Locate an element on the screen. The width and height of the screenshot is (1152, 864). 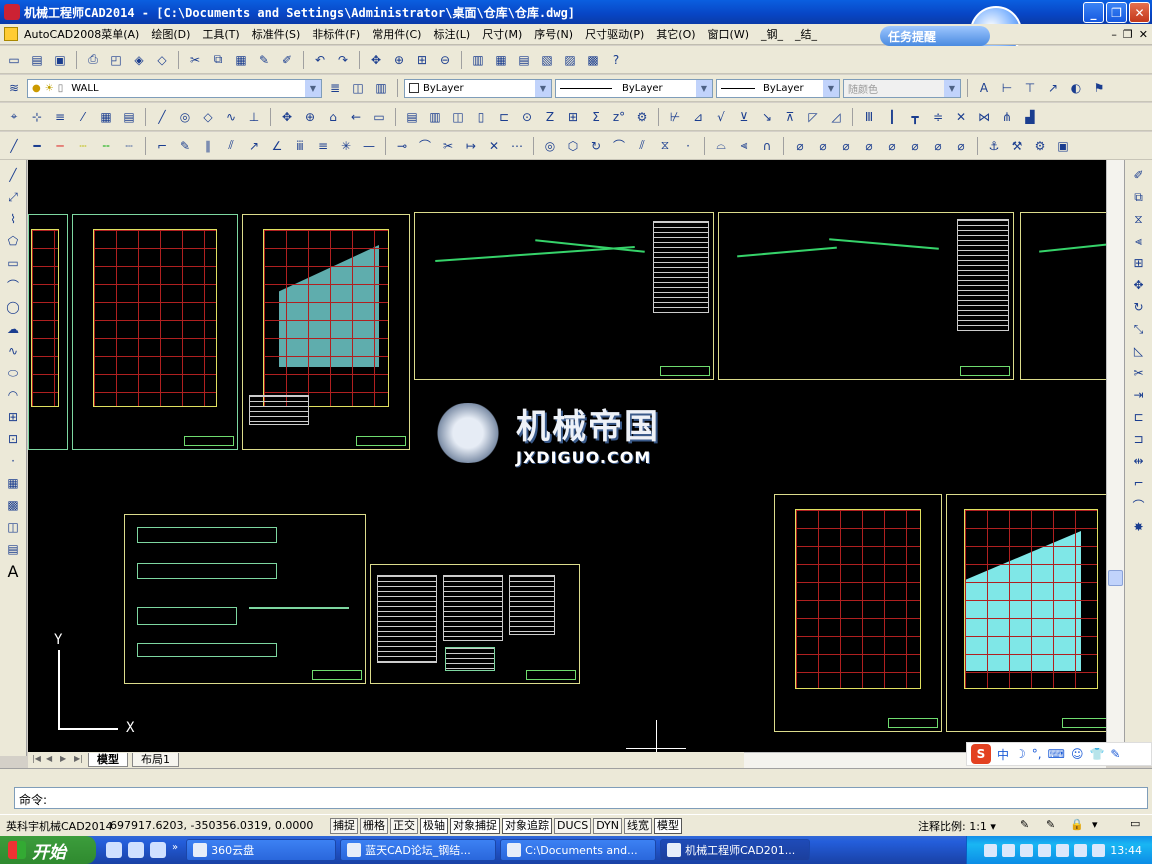
cross-section-icon: ⊼ is located at coordinates (790, 117).